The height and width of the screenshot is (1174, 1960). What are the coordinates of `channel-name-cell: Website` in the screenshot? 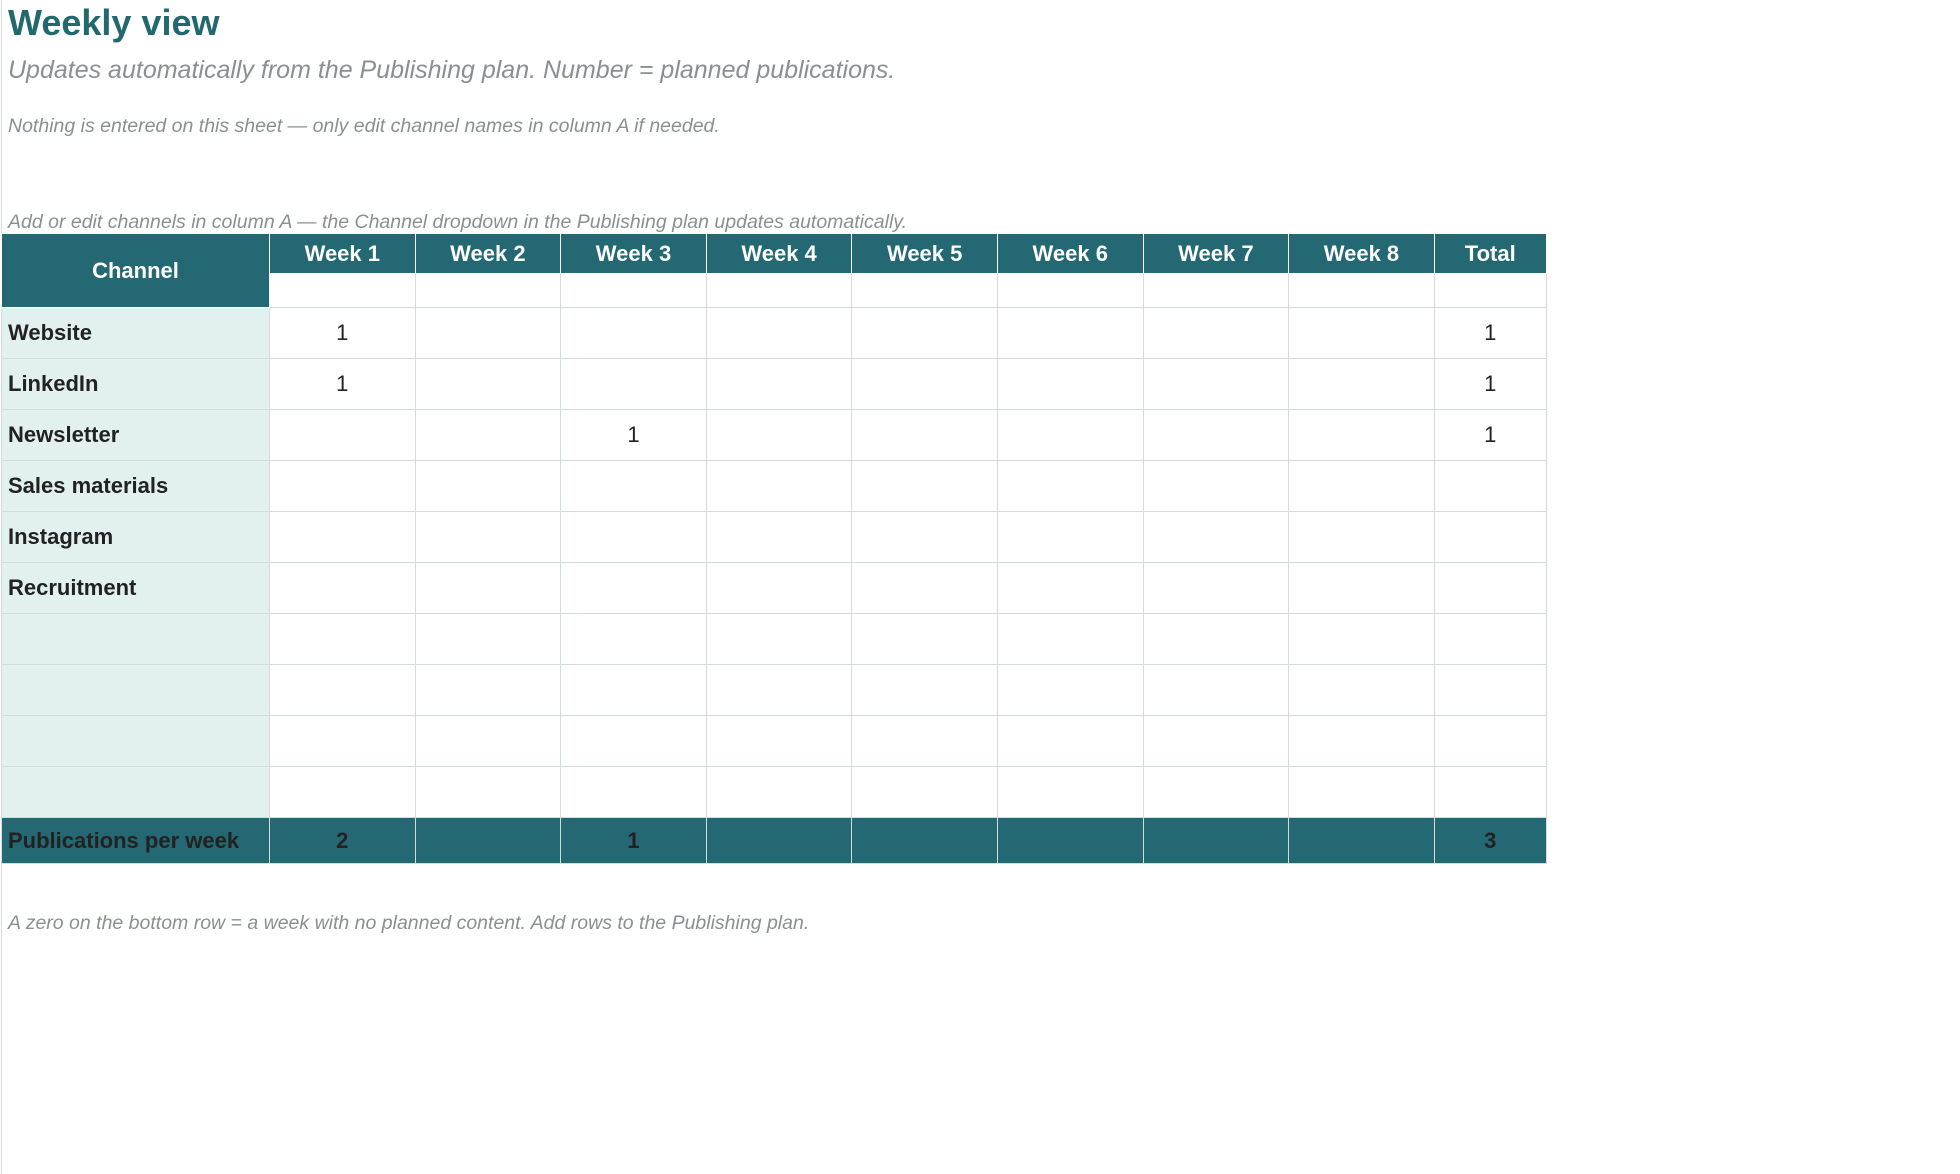 It's located at (135, 333).